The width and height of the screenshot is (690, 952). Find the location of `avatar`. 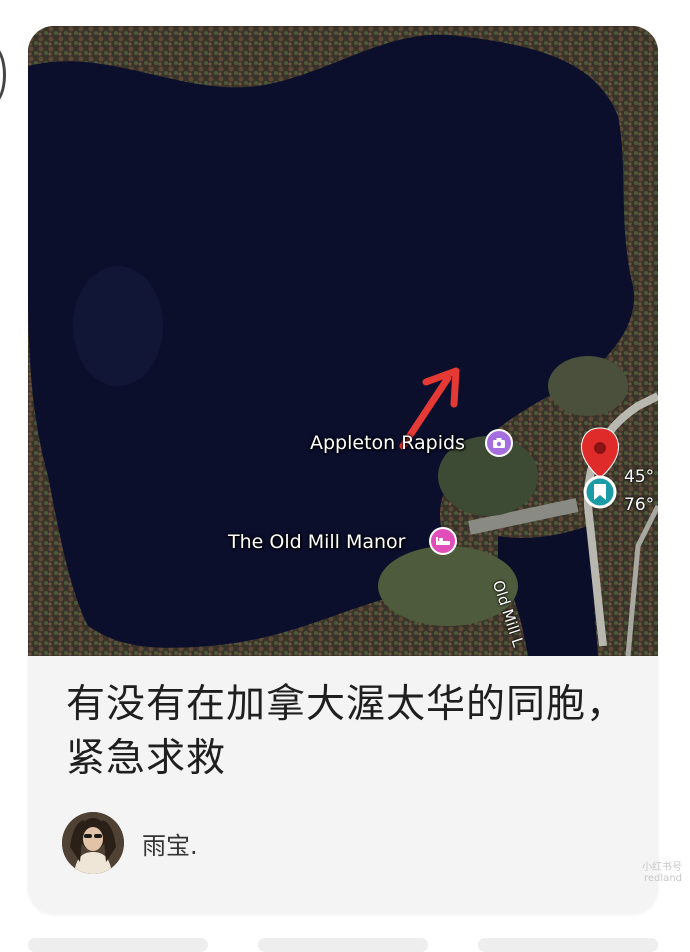

avatar is located at coordinates (93, 843).